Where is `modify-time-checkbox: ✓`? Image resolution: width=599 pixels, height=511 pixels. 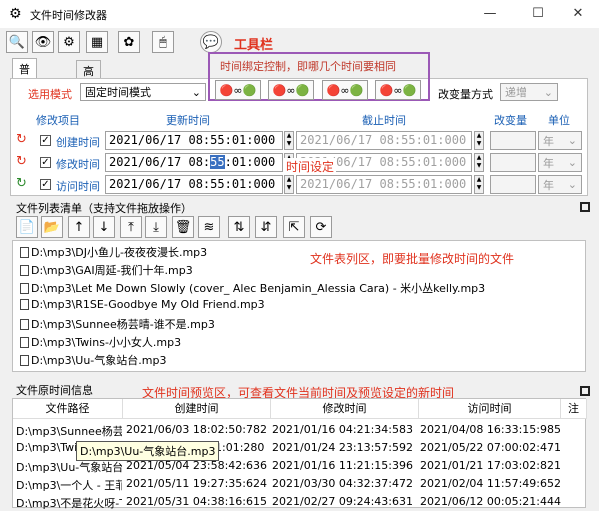
modify-time-checkbox: ✓ is located at coordinates (45, 162).